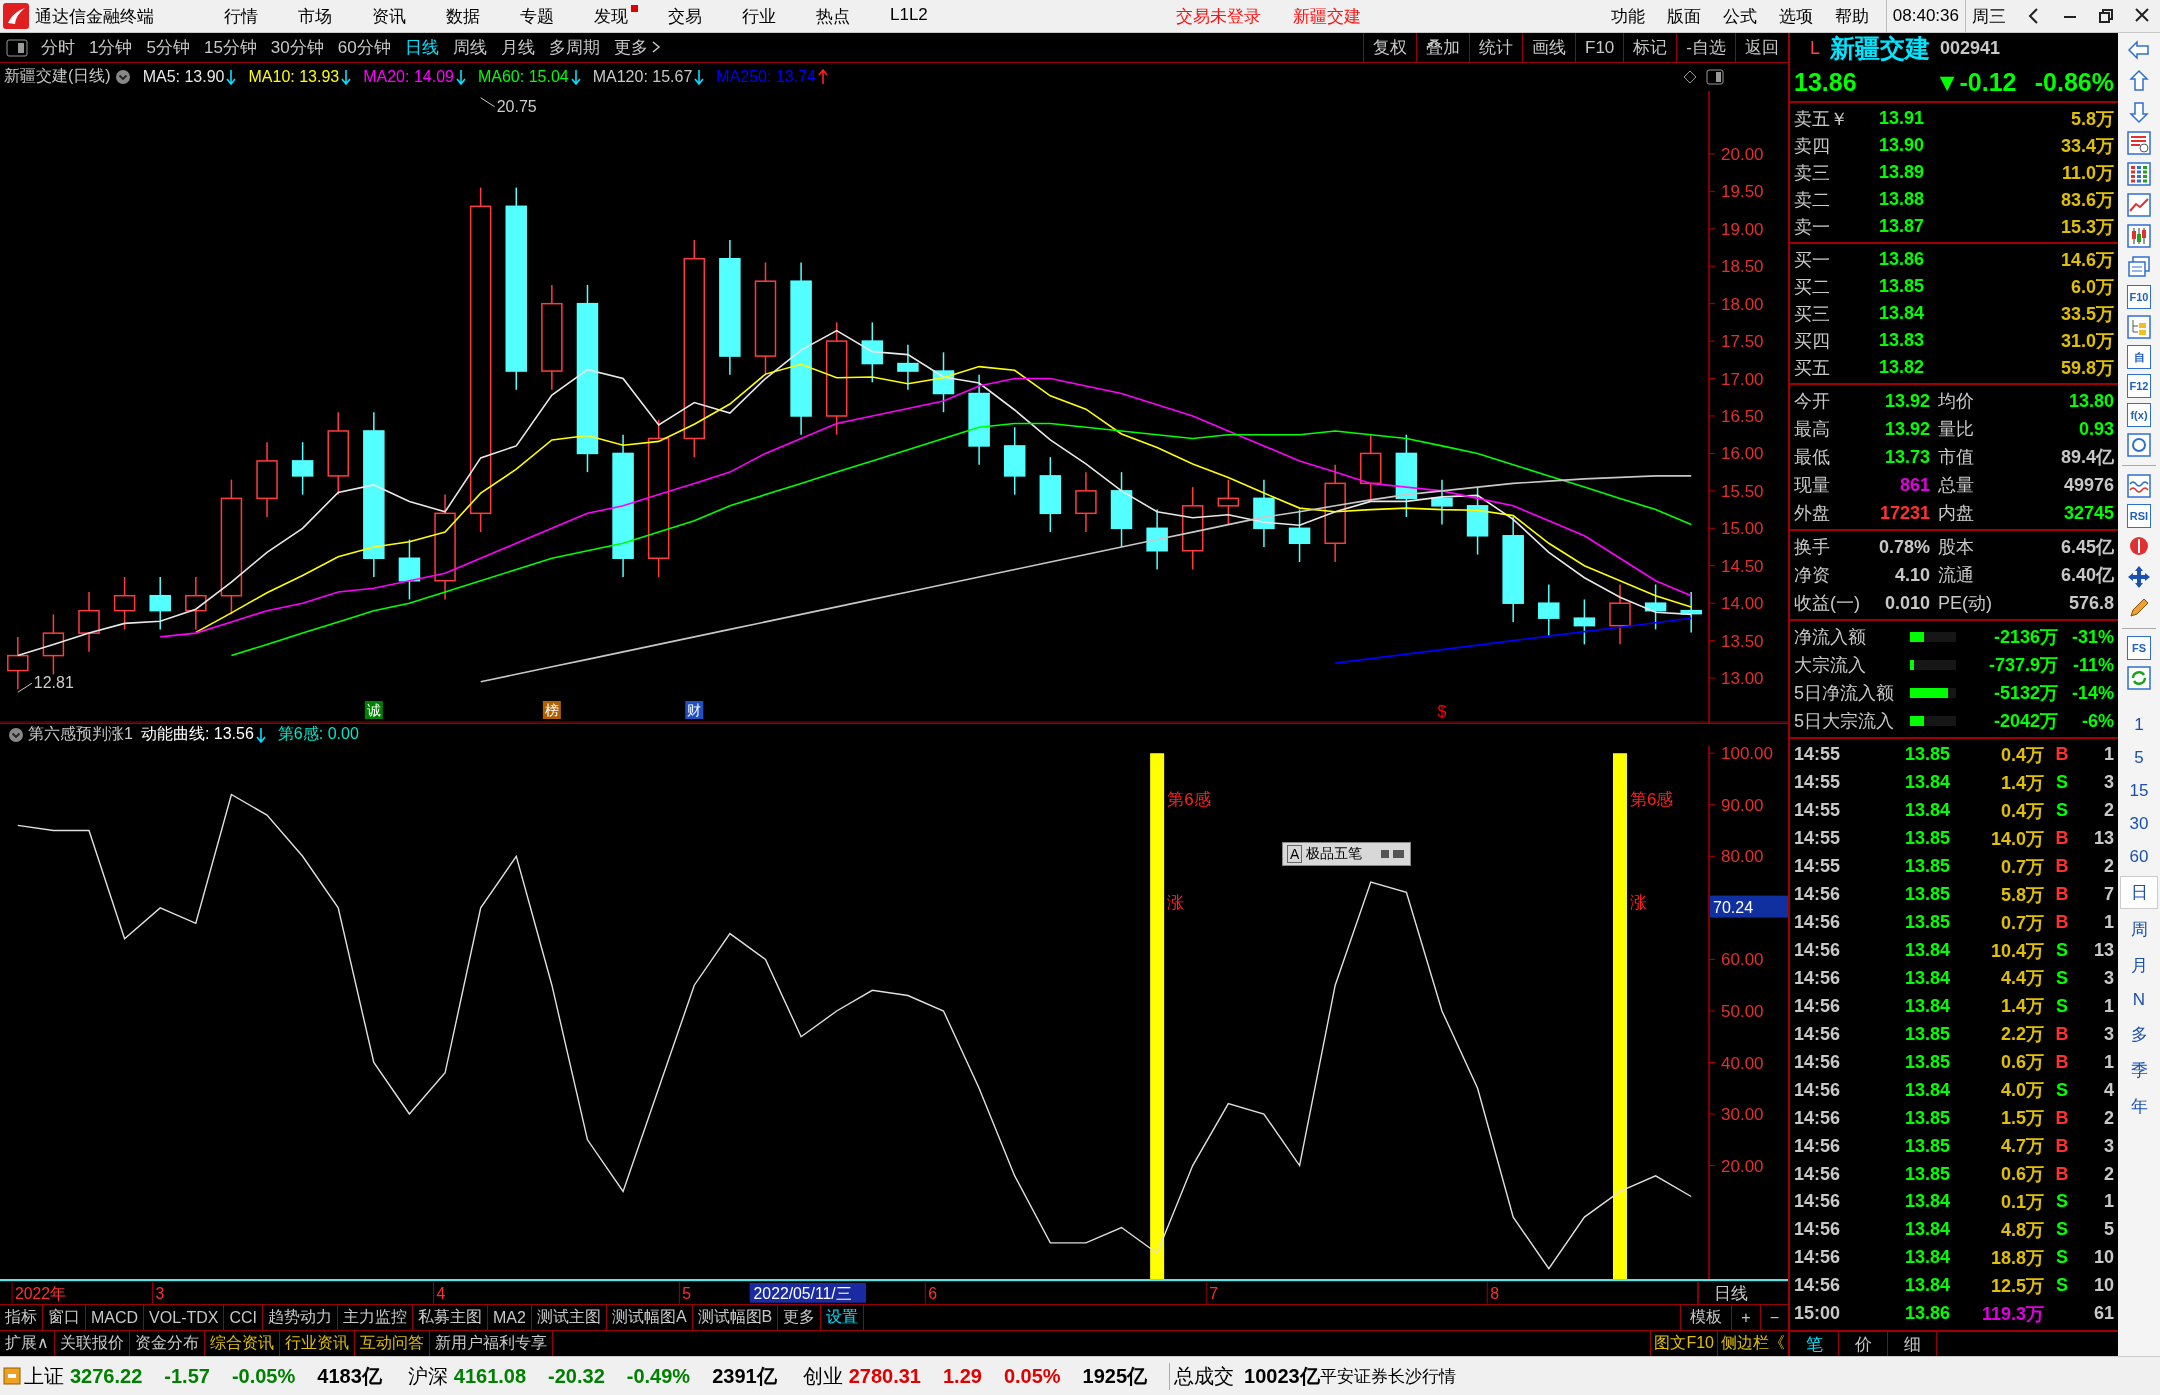  I want to click on menu-item: 发现, so click(616, 16).